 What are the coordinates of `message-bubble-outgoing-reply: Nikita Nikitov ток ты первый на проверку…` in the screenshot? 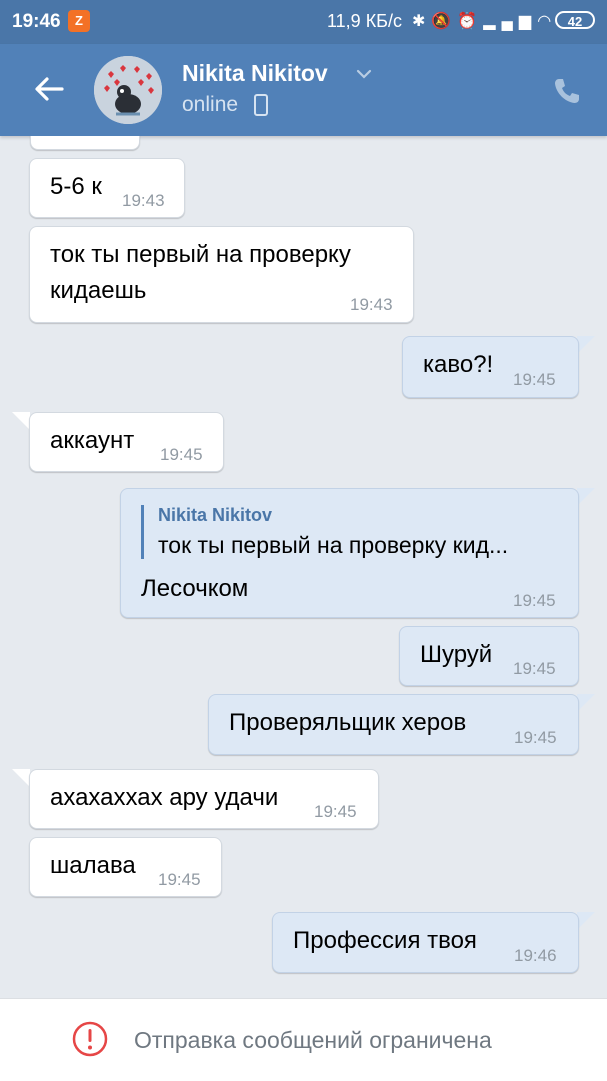 It's located at (349, 553).